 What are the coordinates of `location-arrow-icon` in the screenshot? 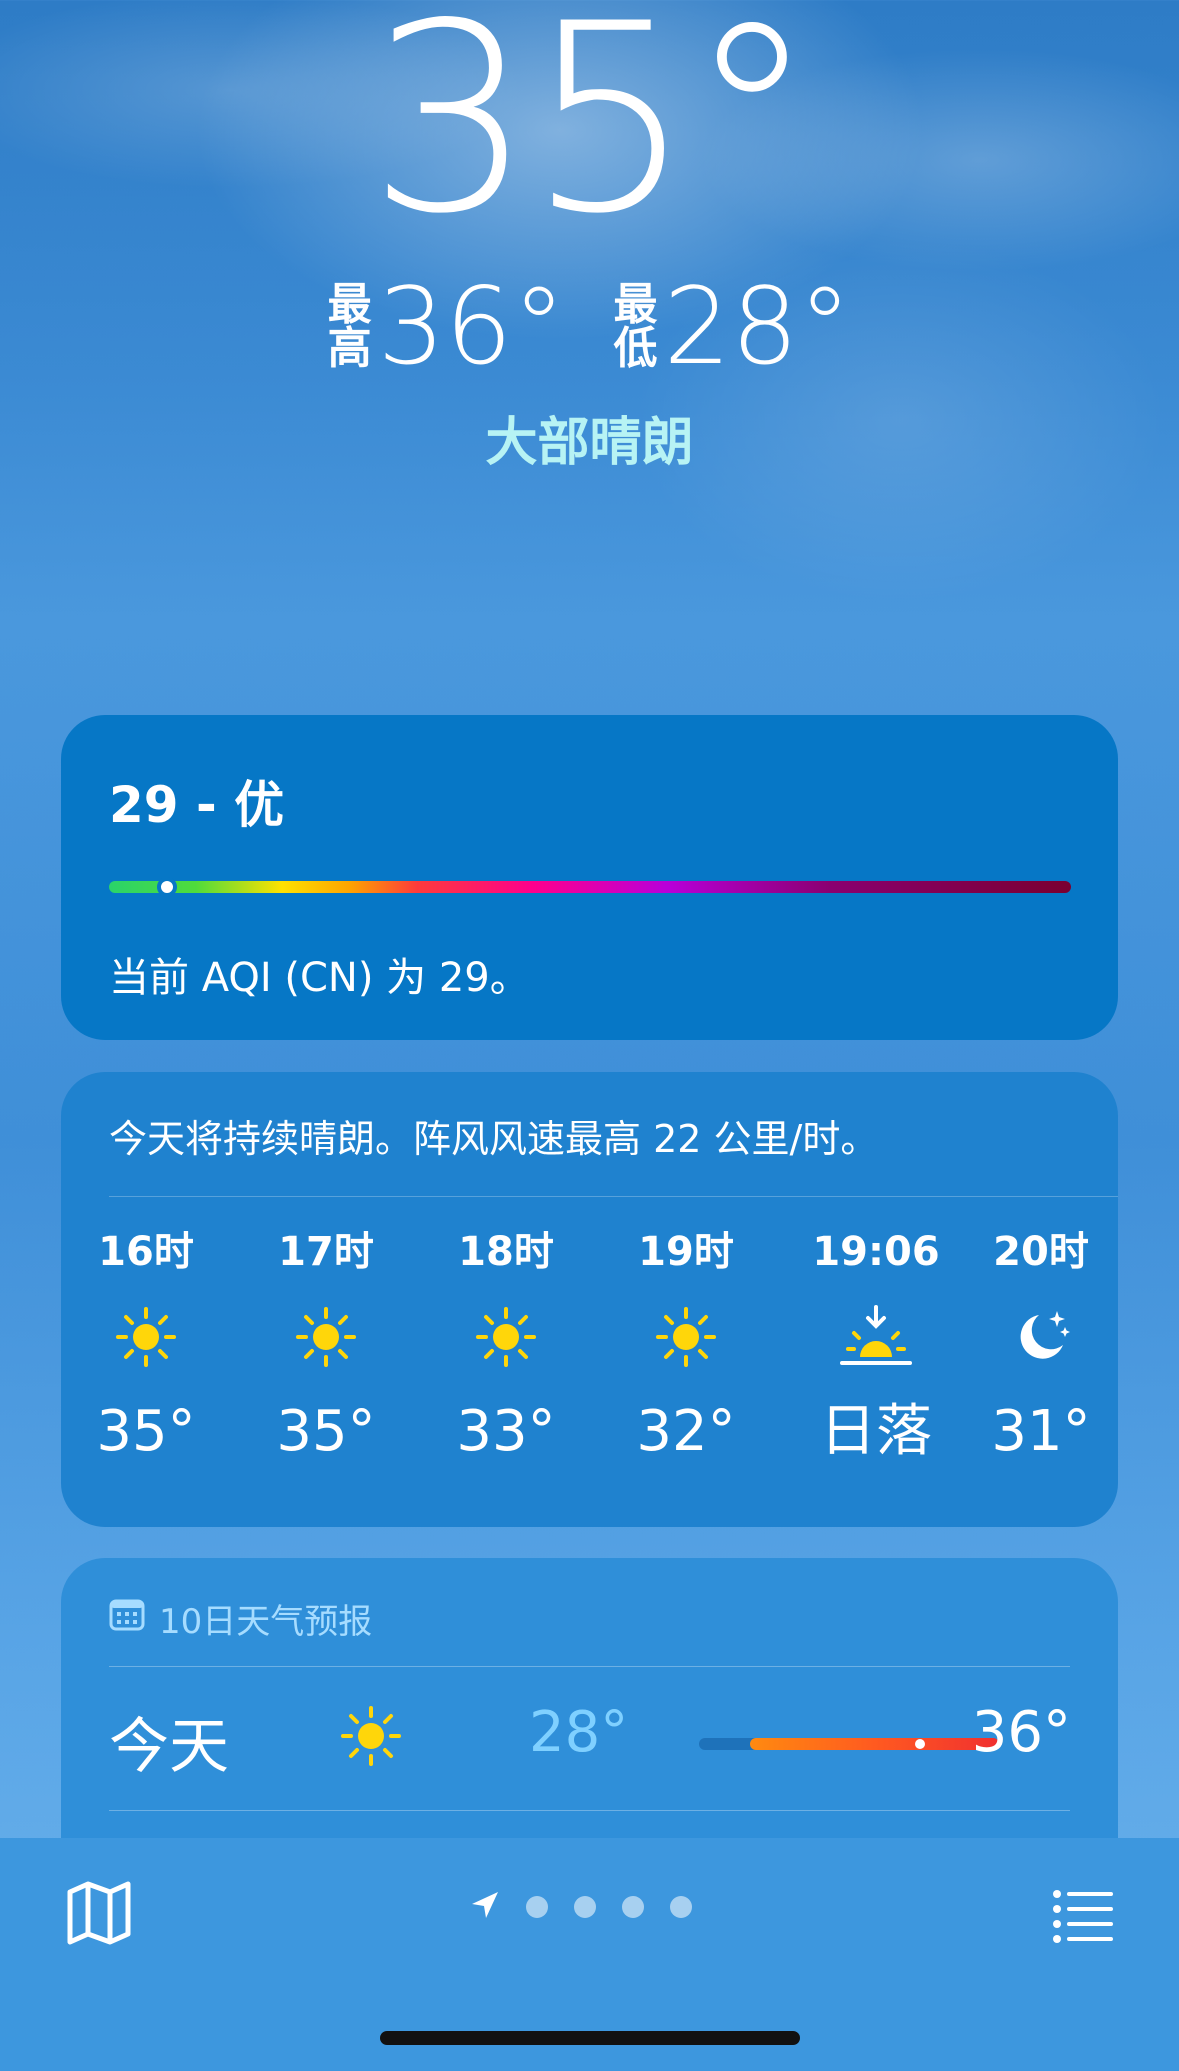 It's located at (485, 1907).